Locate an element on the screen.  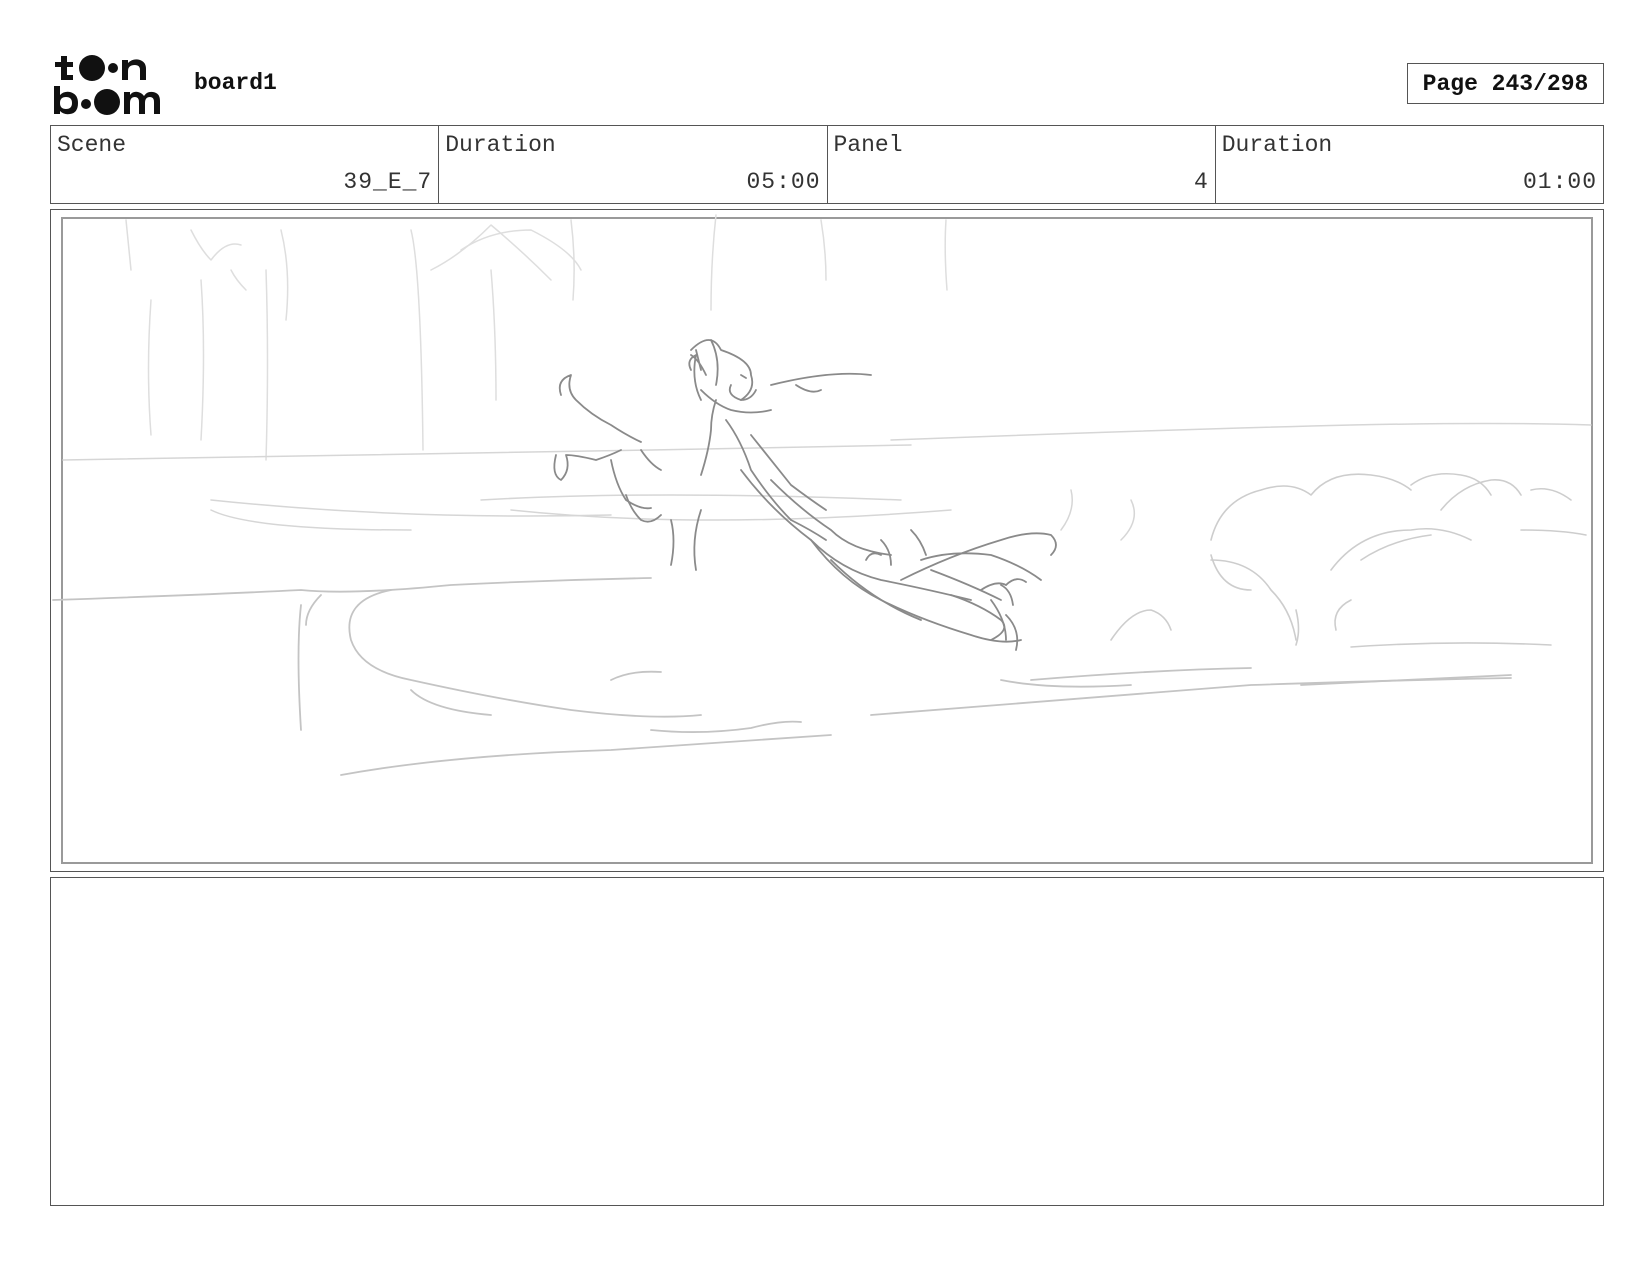
scene-duration-cell: Duration 05:00 is located at coordinates (633, 164).